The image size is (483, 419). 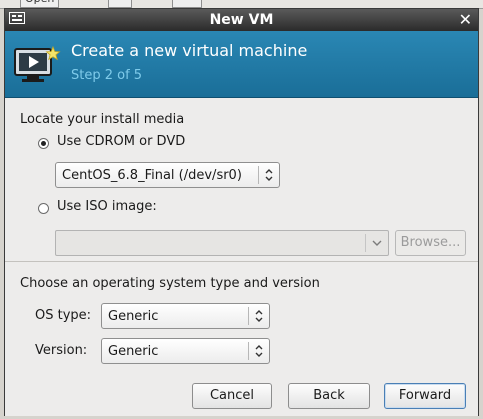 What do you see at coordinates (107, 206) in the screenshot?
I see `iso-radio-label: Use ISO image:` at bounding box center [107, 206].